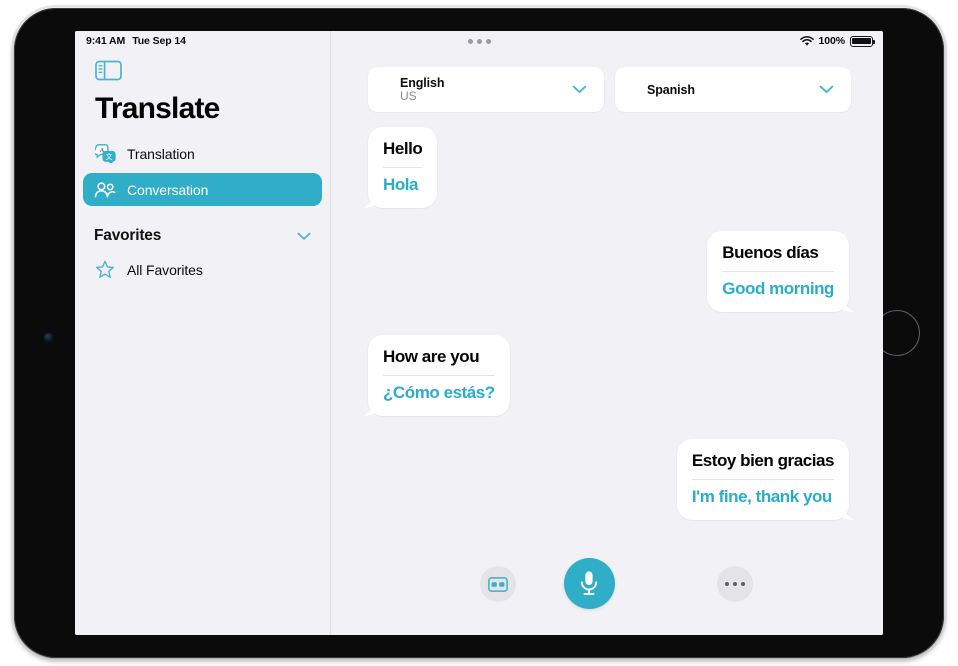 The height and width of the screenshot is (666, 958). I want to click on sidebar-item-label: All Favorites, so click(165, 269).